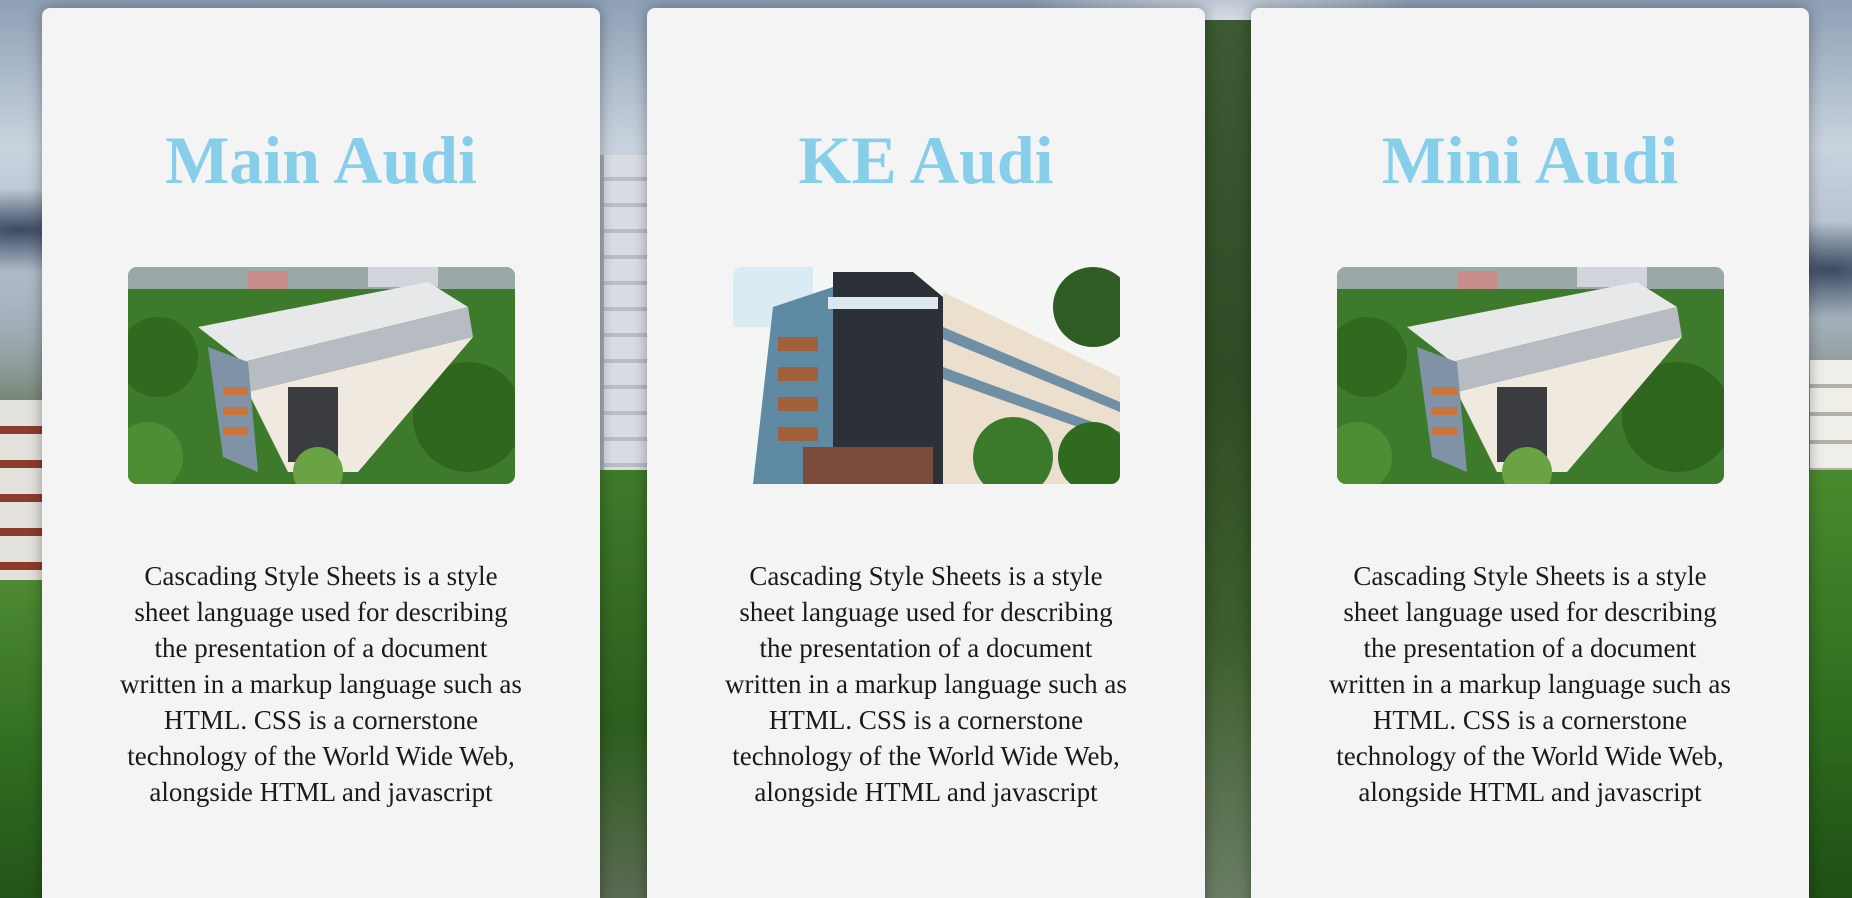  I want to click on card-title: KE Audi, so click(926, 160).